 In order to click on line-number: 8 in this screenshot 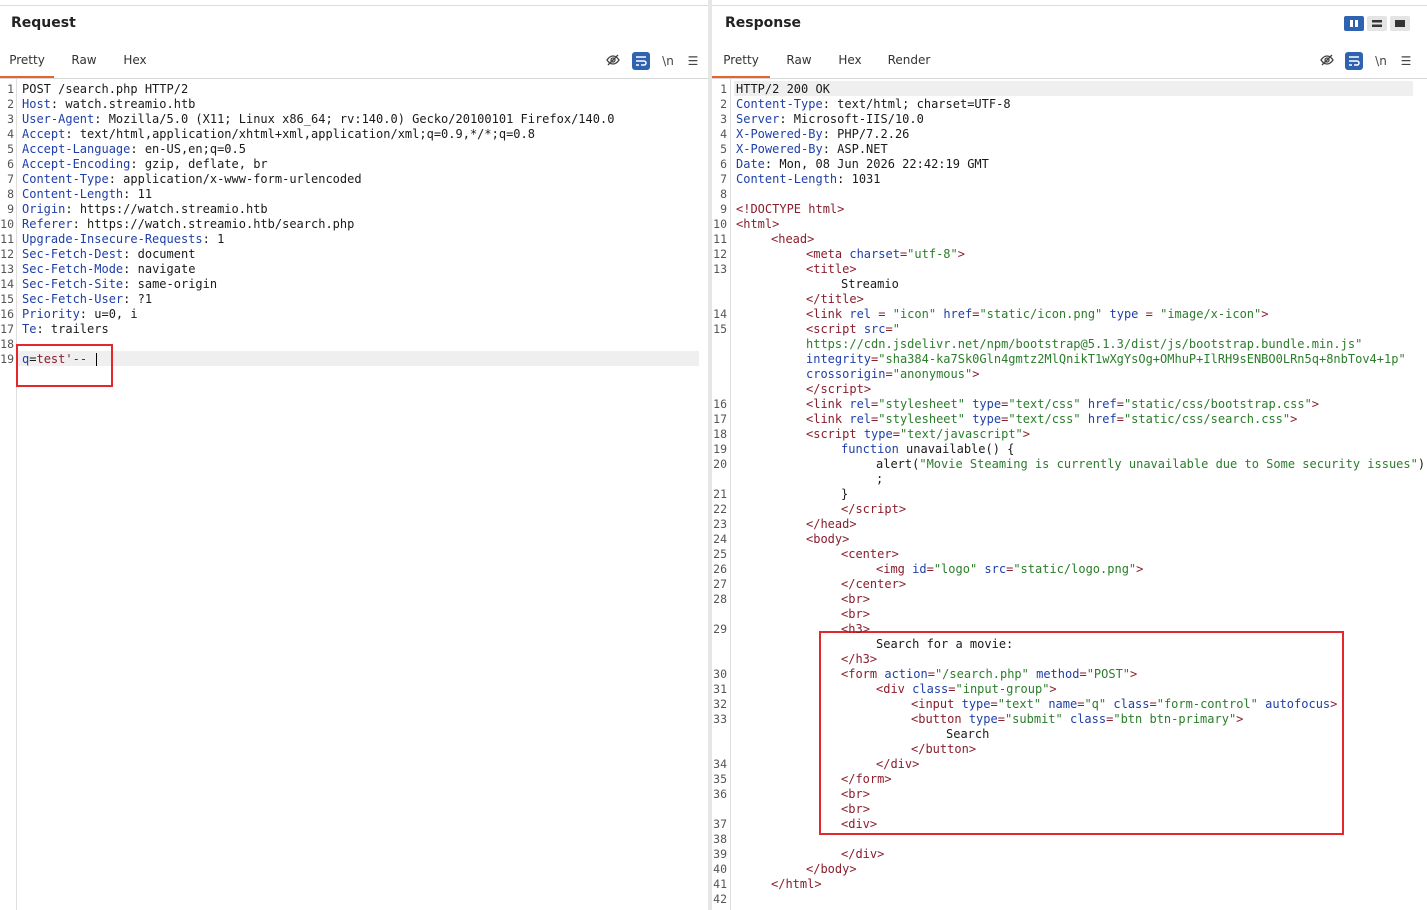, I will do `click(723, 194)`.